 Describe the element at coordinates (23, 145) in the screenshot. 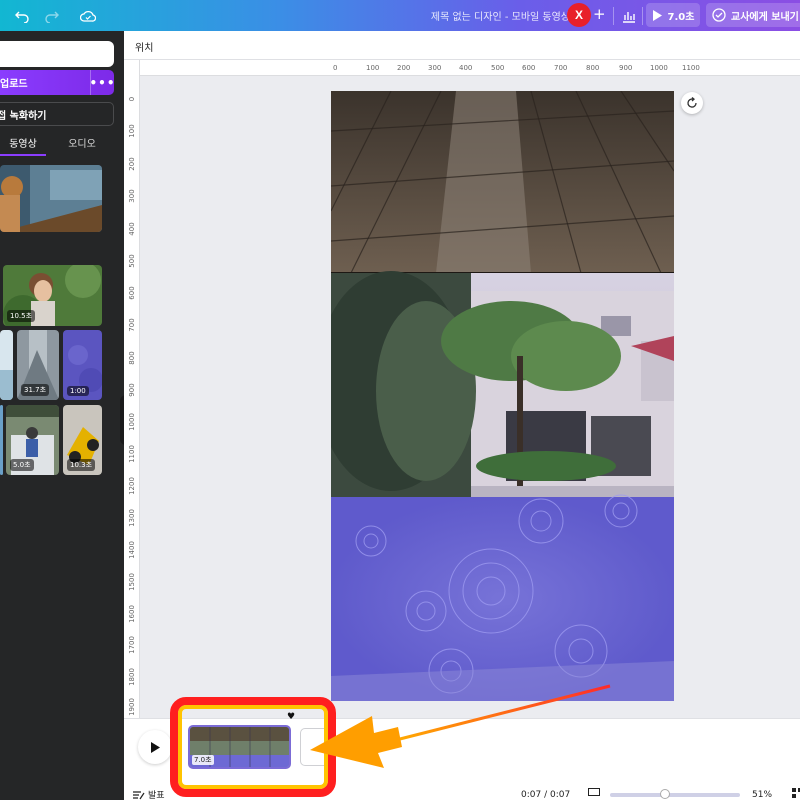

I see `tab-videos: 동영상` at that location.